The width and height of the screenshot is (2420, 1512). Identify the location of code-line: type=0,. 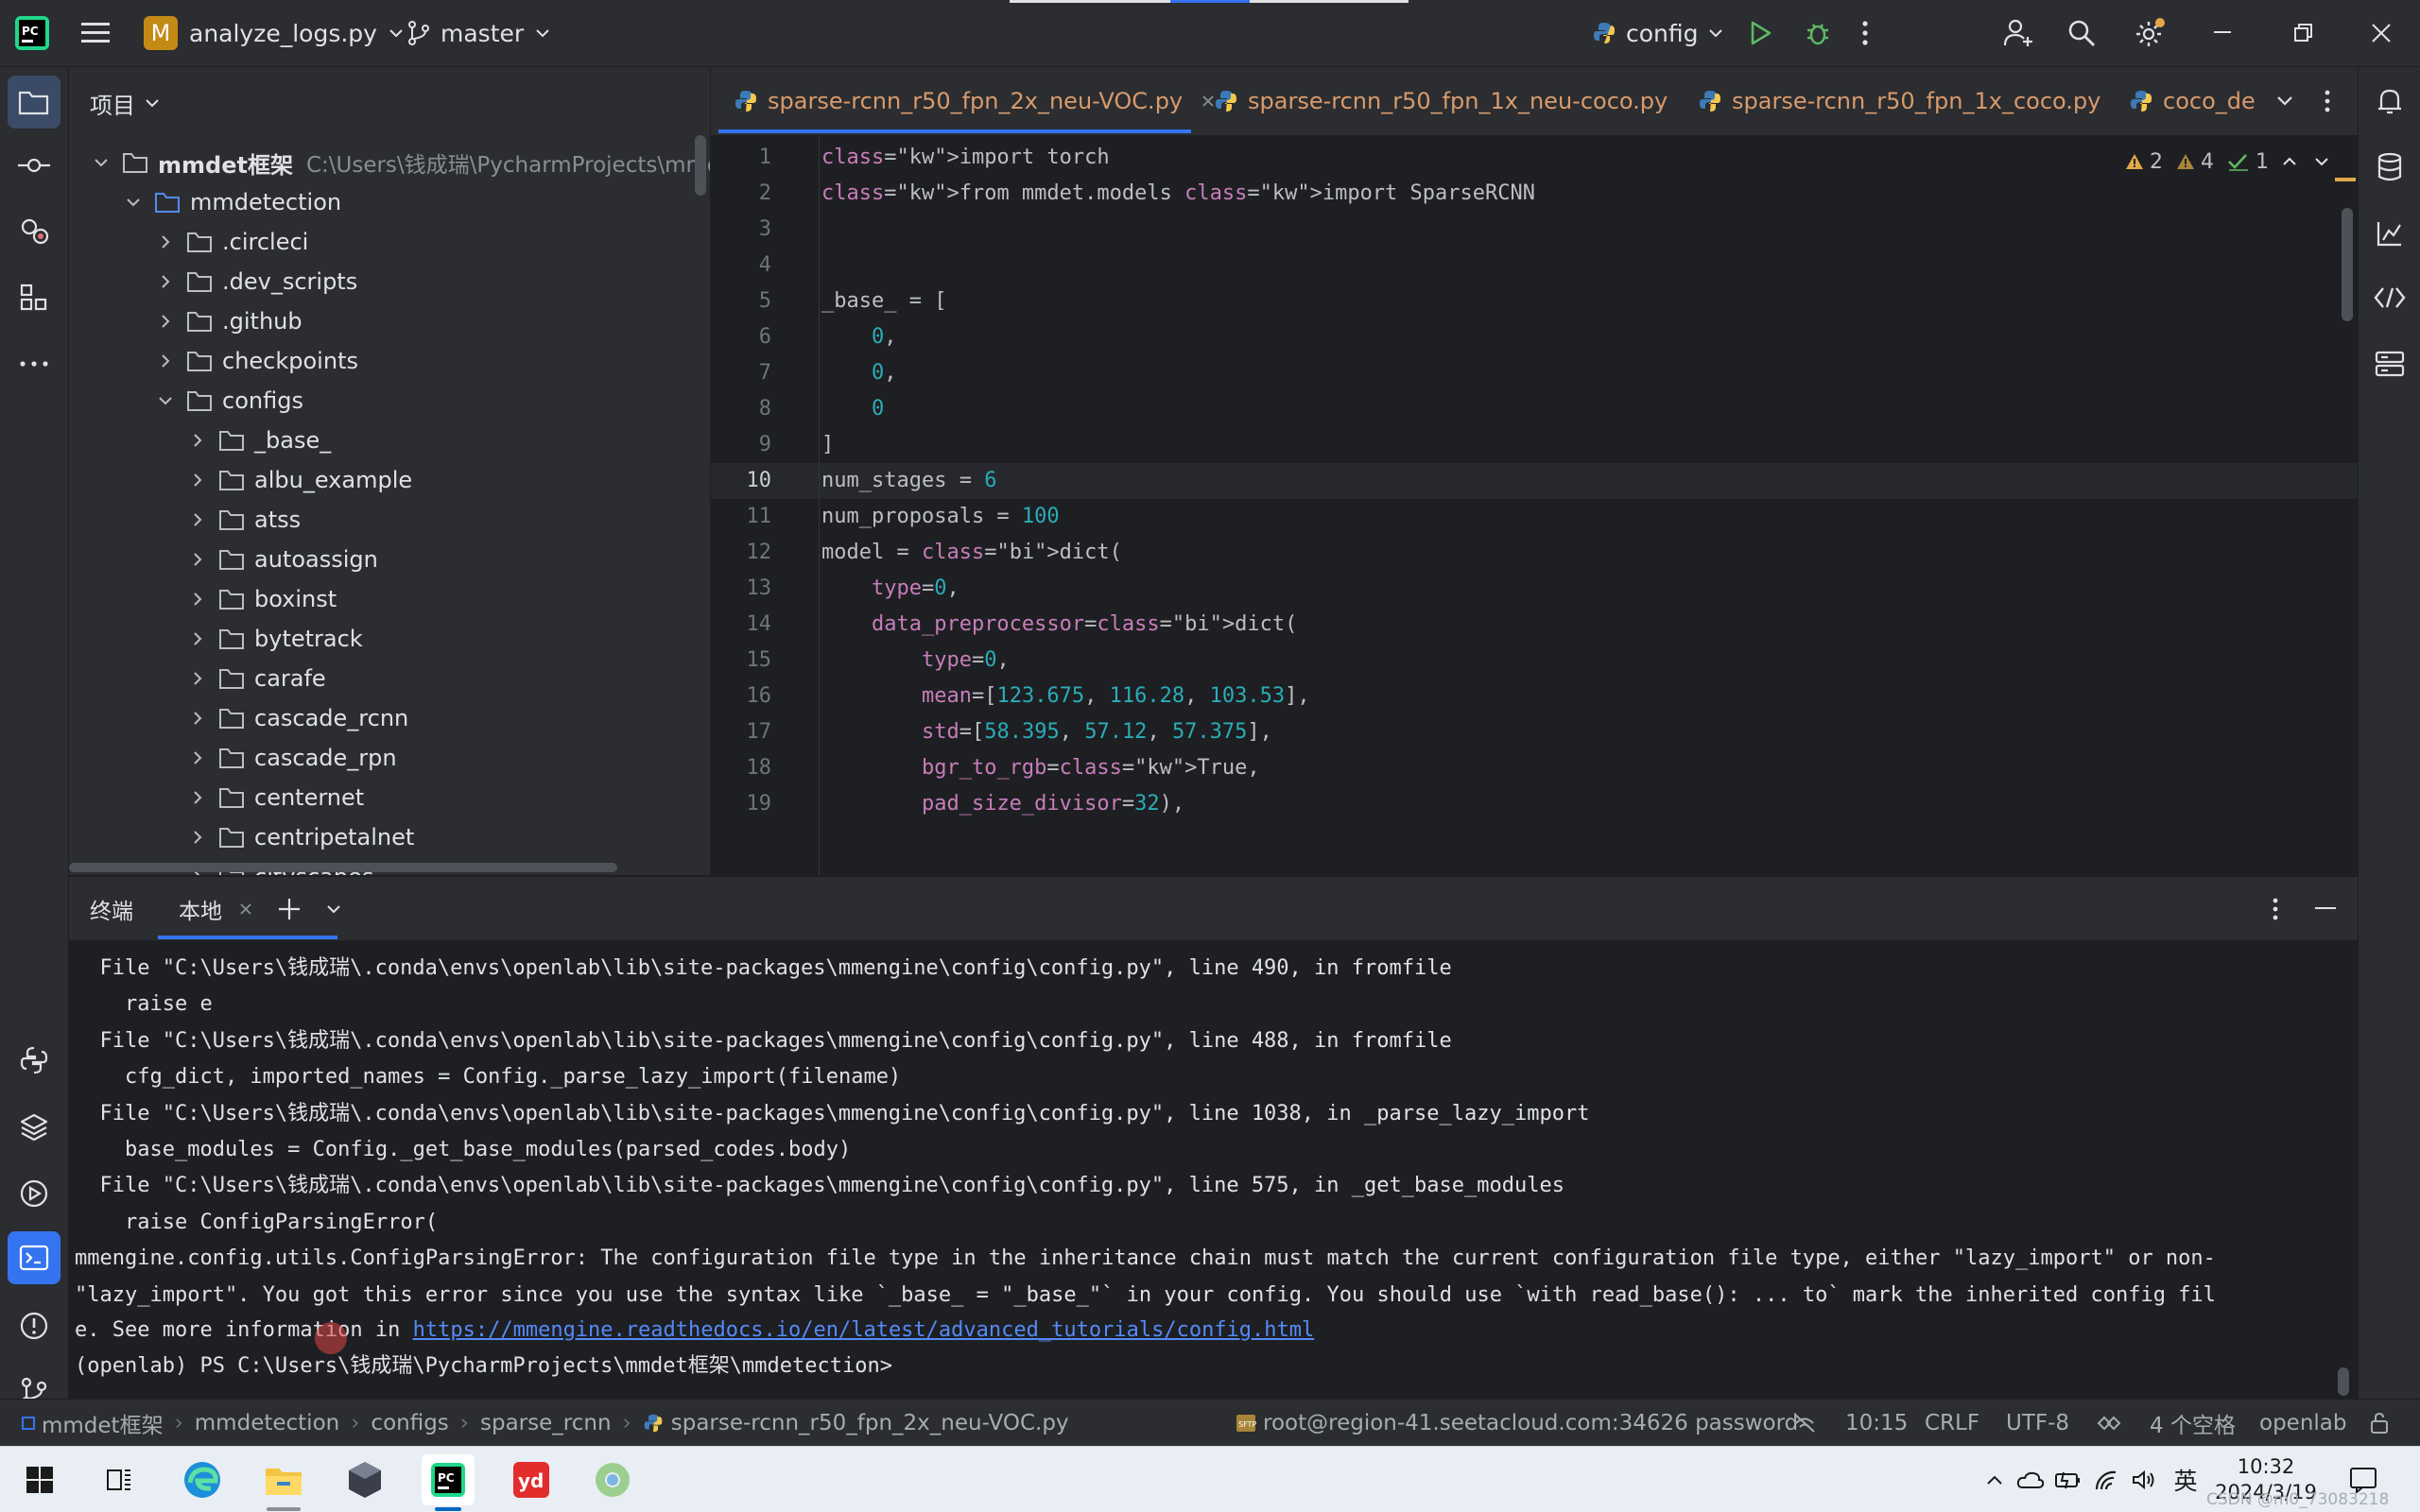
(890, 589).